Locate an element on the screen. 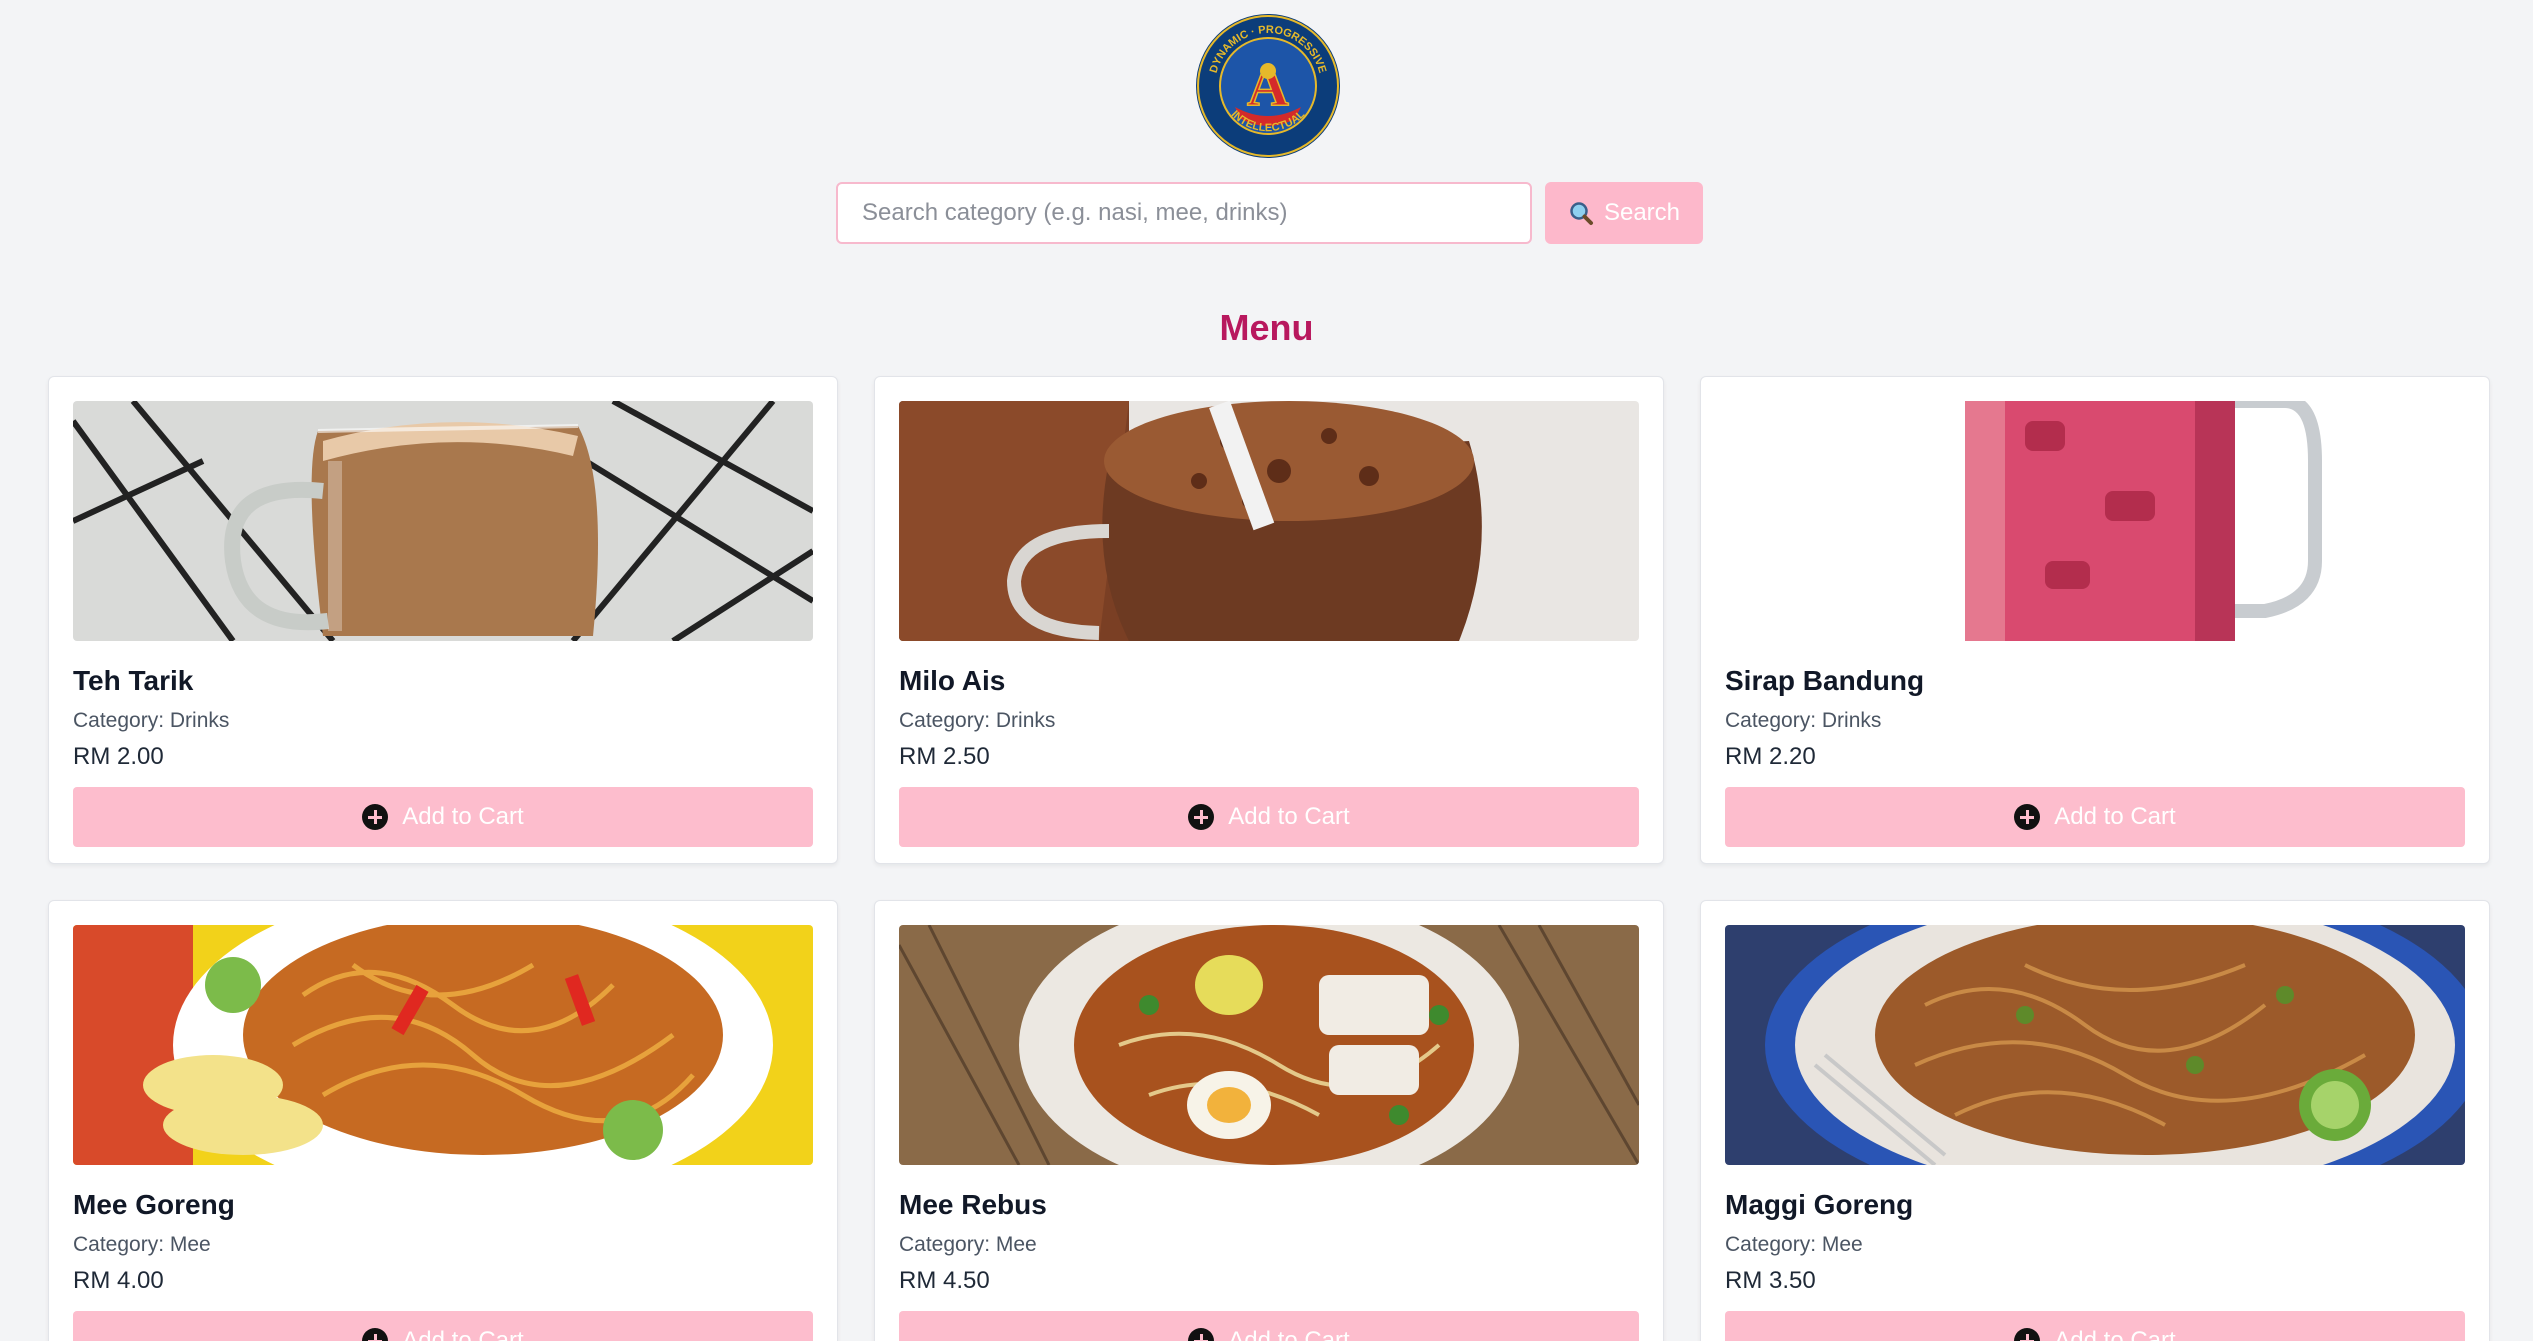 The image size is (2533, 1341). search-button: Search is located at coordinates (1624, 213).